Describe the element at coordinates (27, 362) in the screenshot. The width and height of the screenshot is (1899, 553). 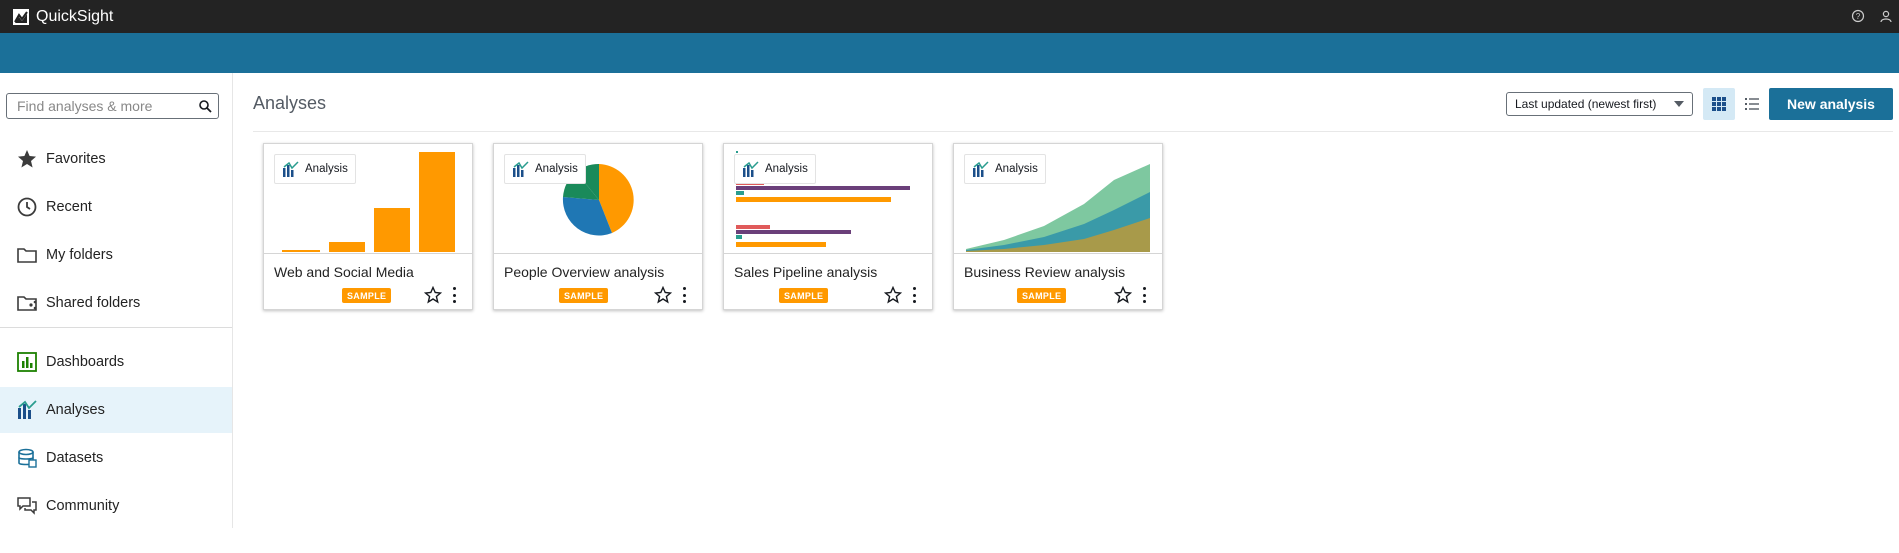
I see `dashboard-icon` at that location.